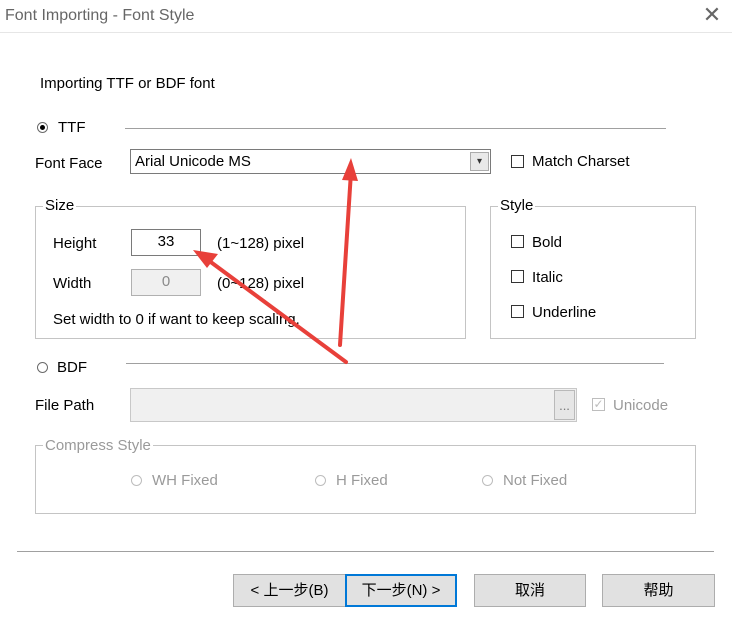 Image resolution: width=732 pixels, height=625 pixels. What do you see at coordinates (270, 307) in the screenshot?
I see `arrow-to-height` at bounding box center [270, 307].